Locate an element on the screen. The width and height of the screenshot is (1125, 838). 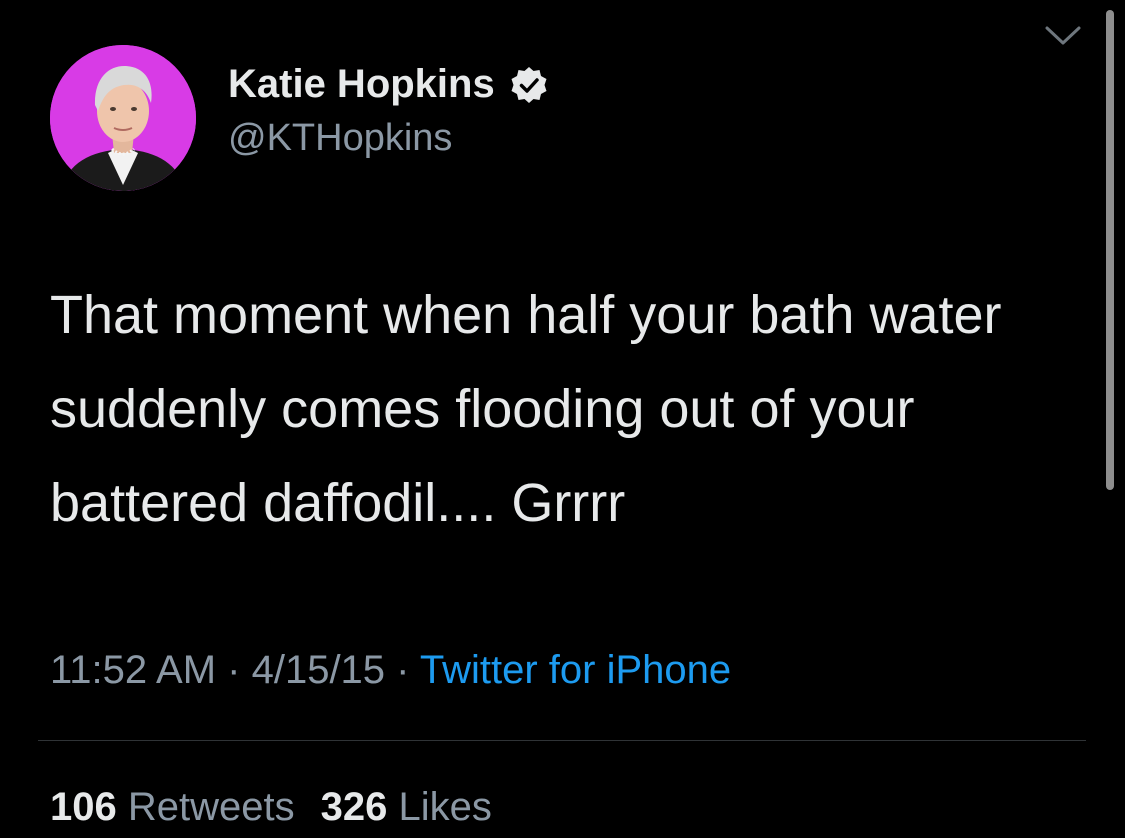
chevron-down-icon is located at coordinates (1063, 36).